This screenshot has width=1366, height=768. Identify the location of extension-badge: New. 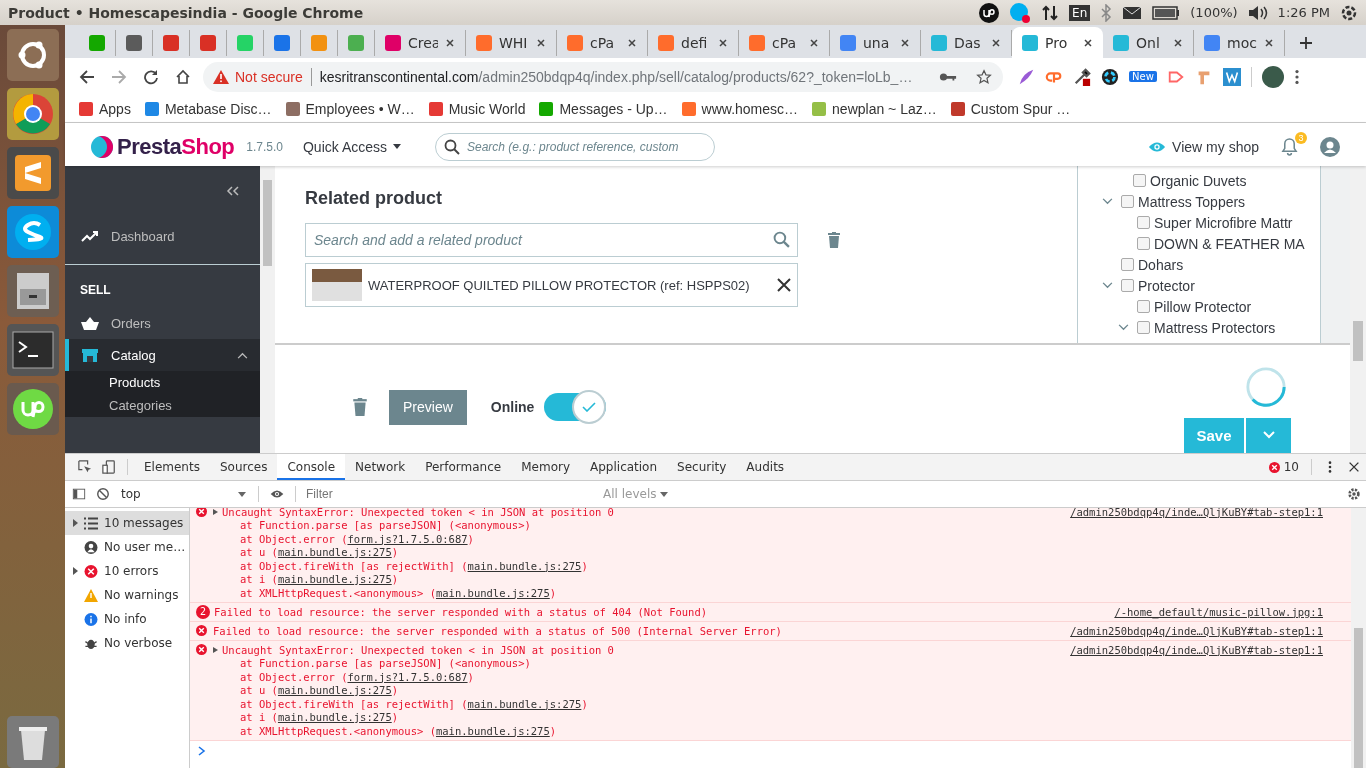
(1143, 76).